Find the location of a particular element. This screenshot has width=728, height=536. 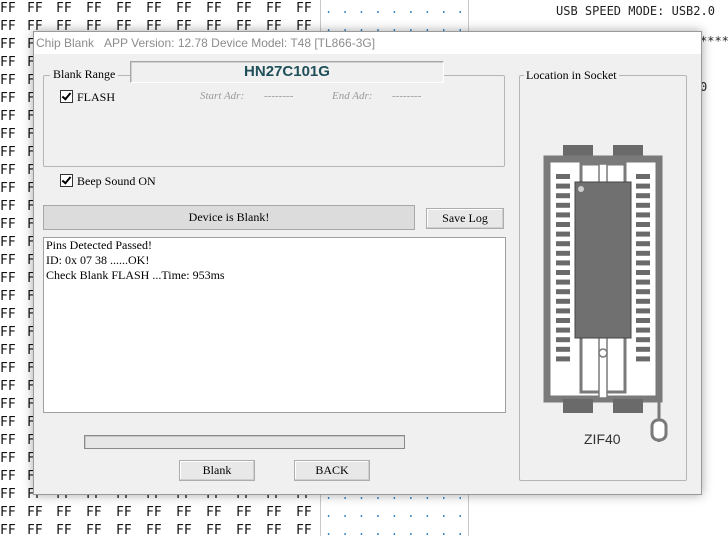

zif40-label: ZIF40 is located at coordinates (602, 439).